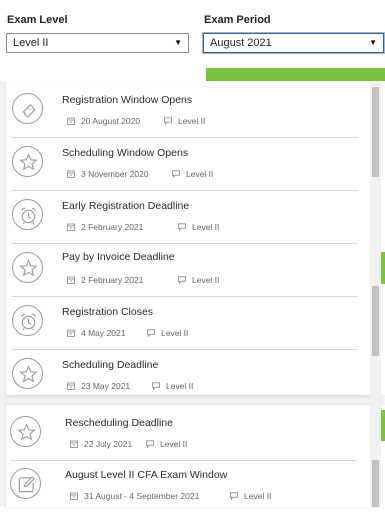  I want to click on exam-period-value: August 2021, so click(241, 43).